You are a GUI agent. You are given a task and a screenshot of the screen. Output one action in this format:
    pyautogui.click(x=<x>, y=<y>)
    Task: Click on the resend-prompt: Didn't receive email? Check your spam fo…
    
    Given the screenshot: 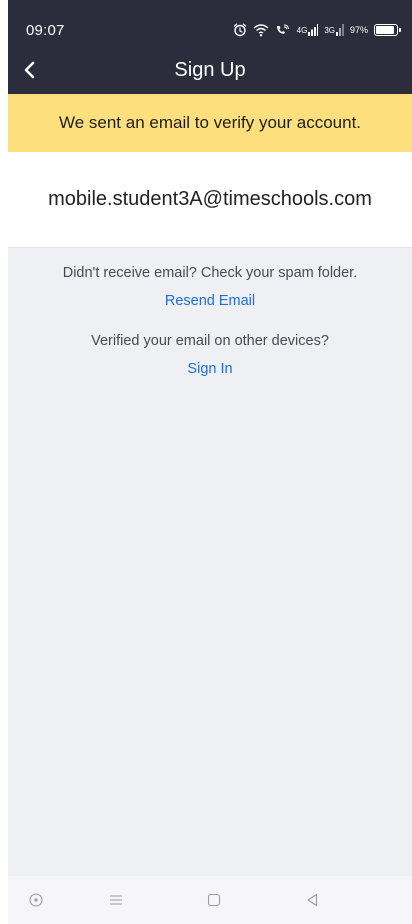 What is the action you would take?
    pyautogui.click(x=210, y=273)
    